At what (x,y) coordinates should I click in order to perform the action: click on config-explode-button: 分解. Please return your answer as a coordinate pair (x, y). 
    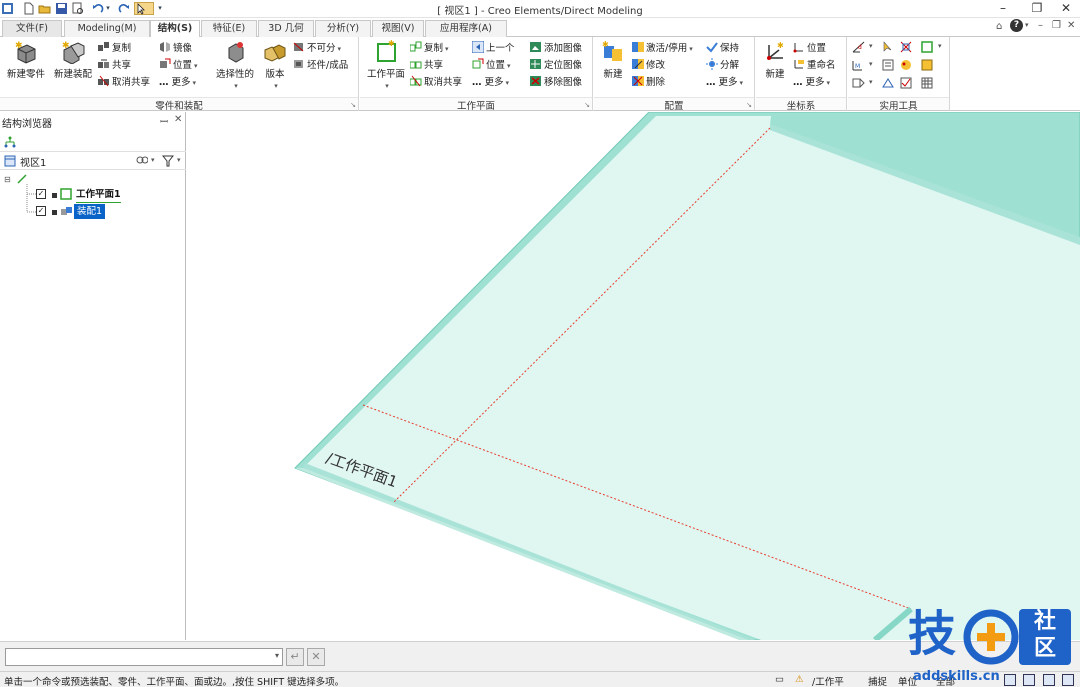
    Looking at the image, I should click on (722, 65).